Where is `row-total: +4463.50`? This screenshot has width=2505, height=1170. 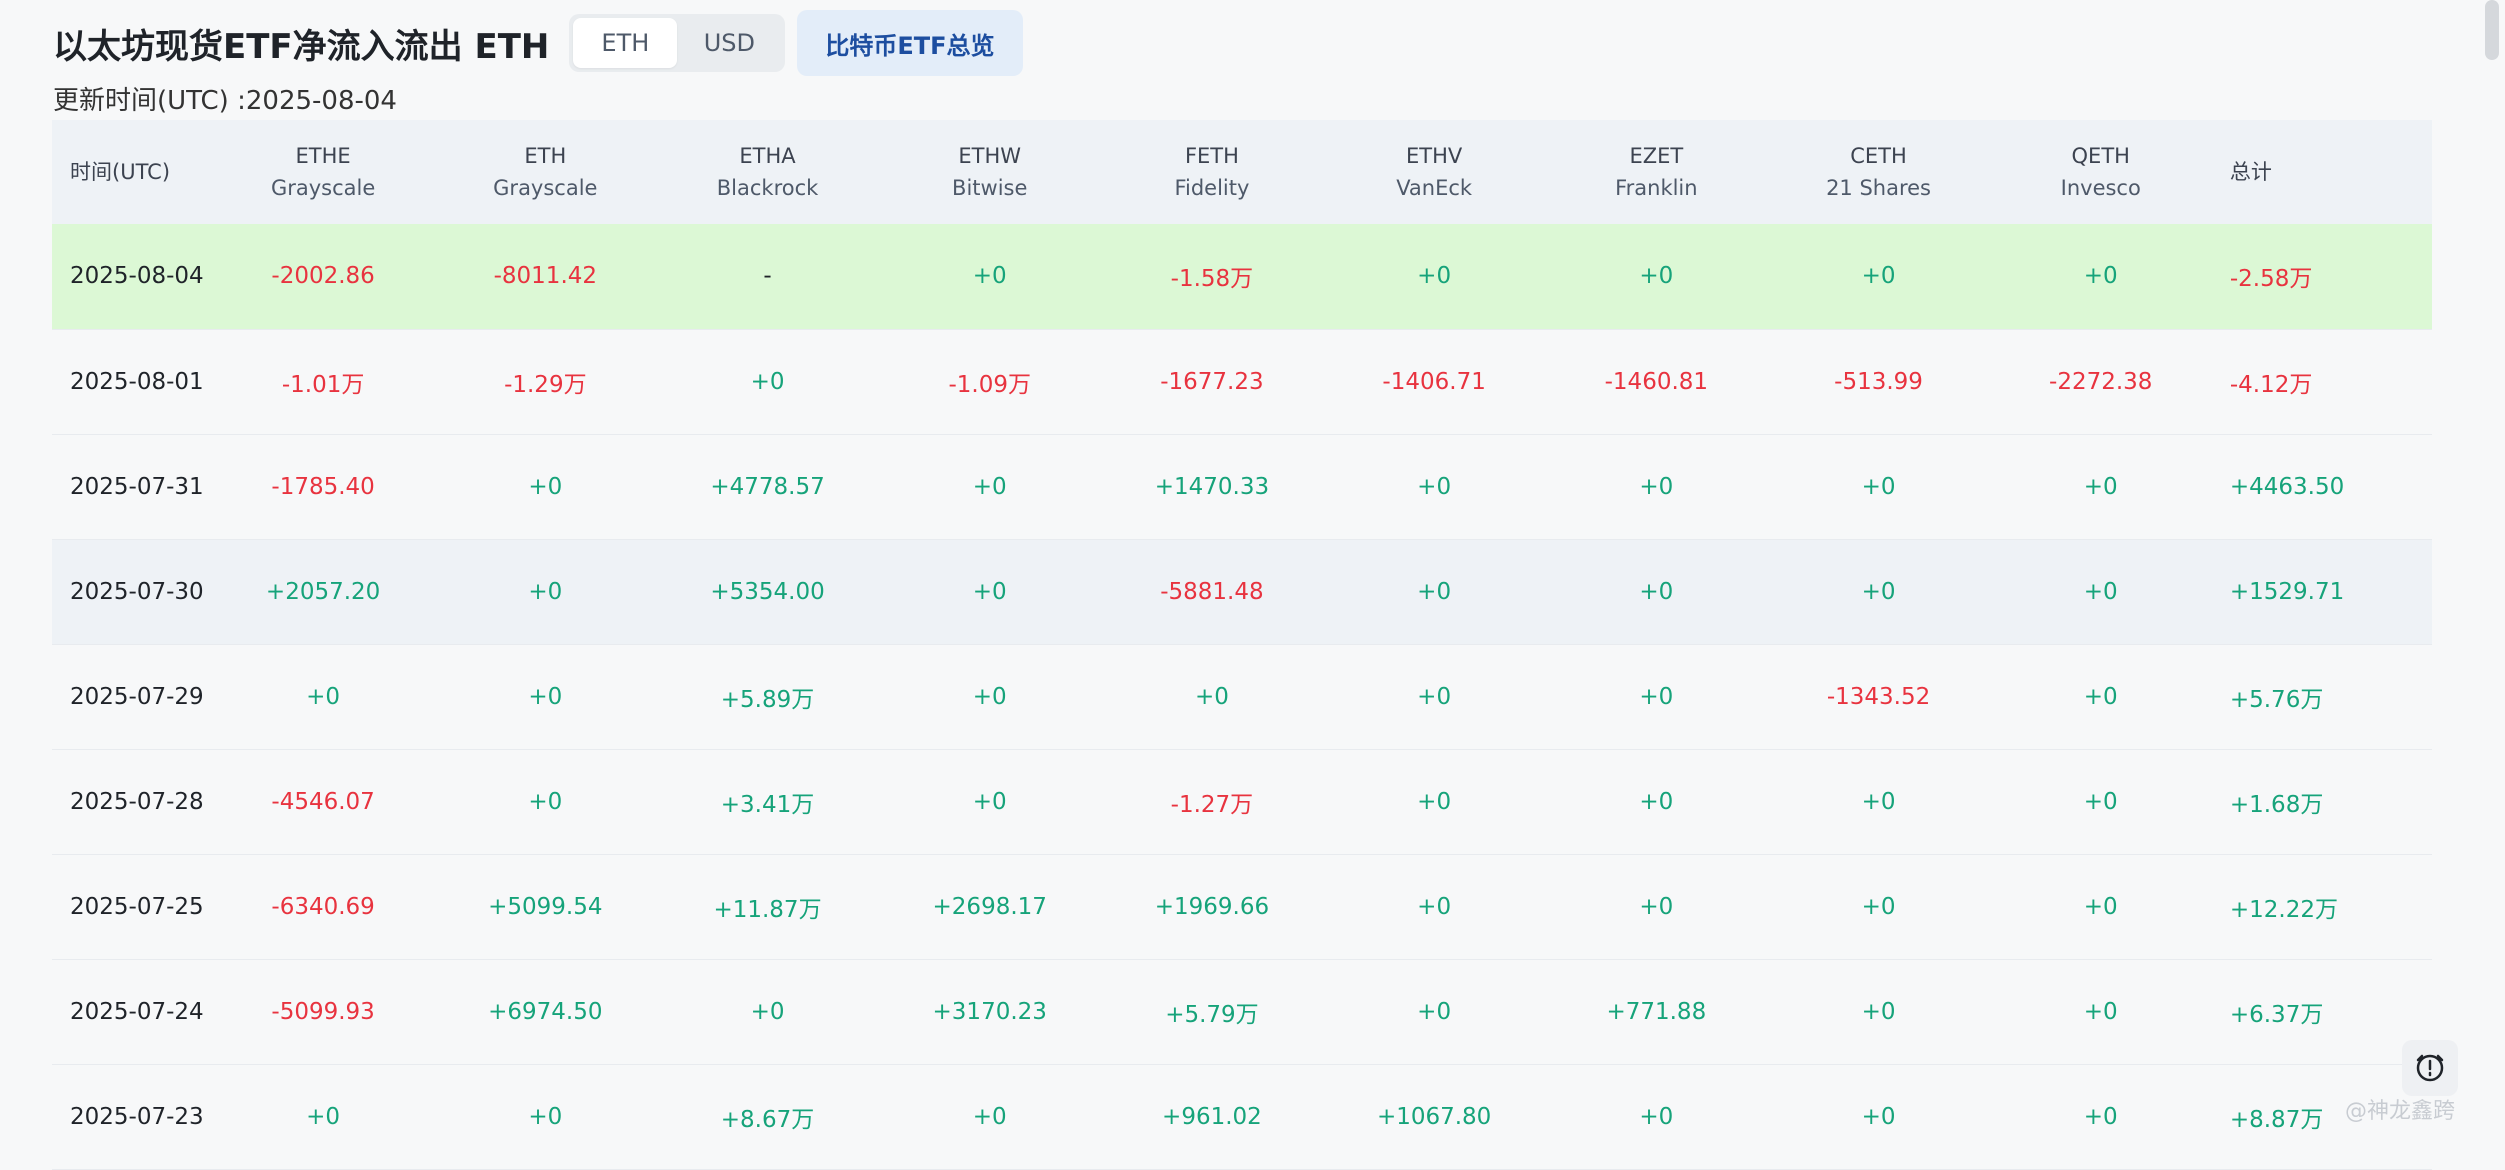
row-total: +4463.50 is located at coordinates (2287, 486).